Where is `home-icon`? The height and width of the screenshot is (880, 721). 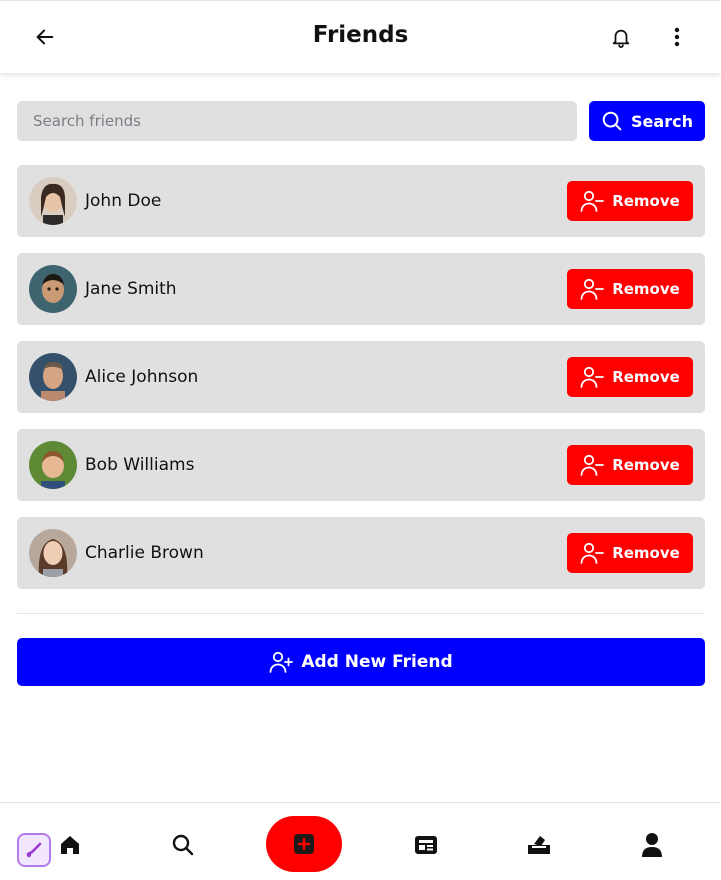 home-icon is located at coordinates (70, 845).